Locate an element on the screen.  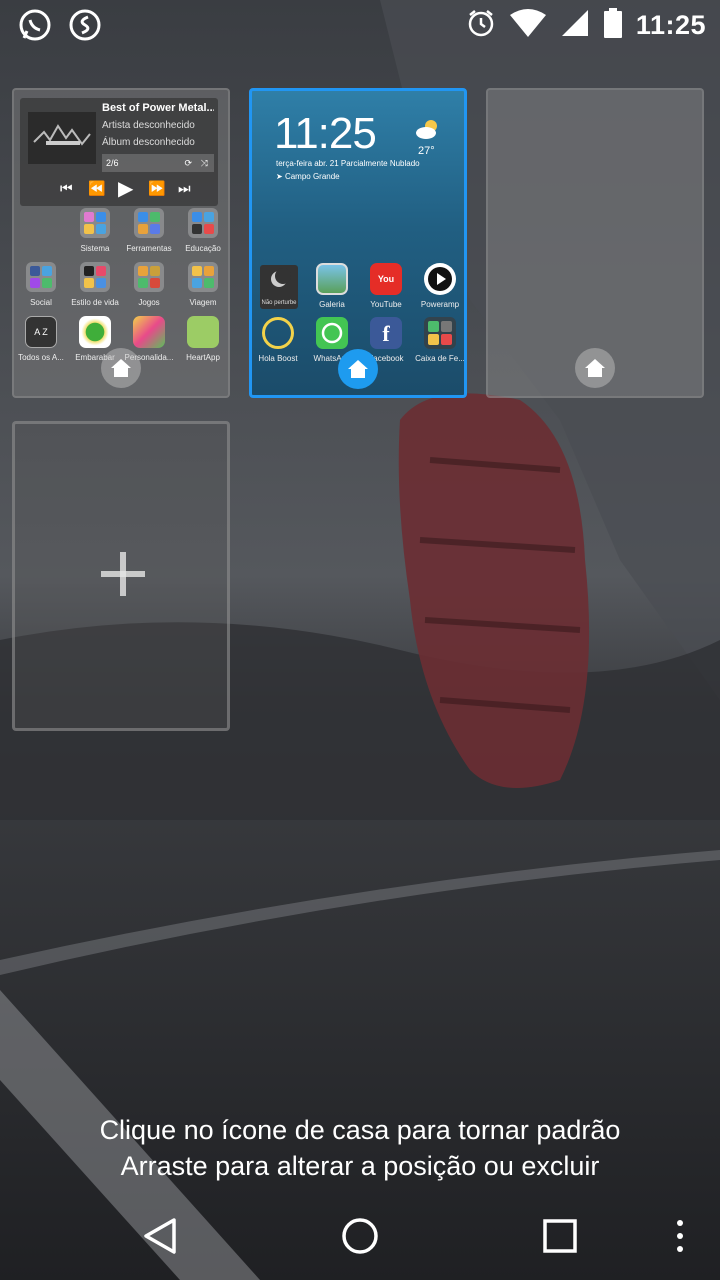
widget-date-weather: terça-feira abr. 21 Parcialmente Nublado is located at coordinates (348, 163).